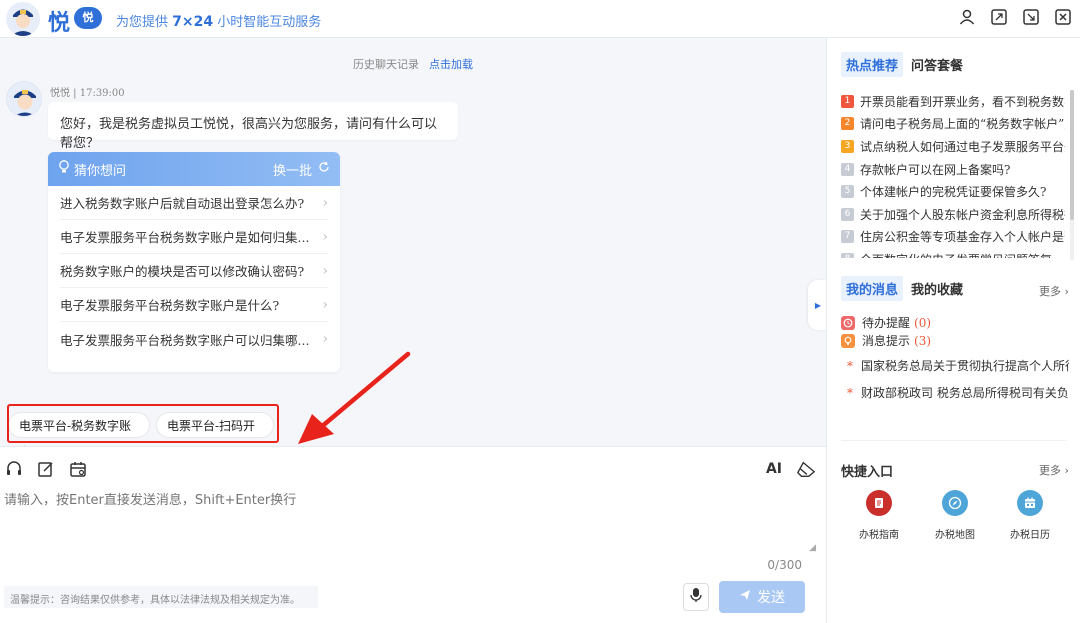 The height and width of the screenshot is (623, 1080). What do you see at coordinates (872, 64) in the screenshot?
I see `tab-hot: 热点推荐` at bounding box center [872, 64].